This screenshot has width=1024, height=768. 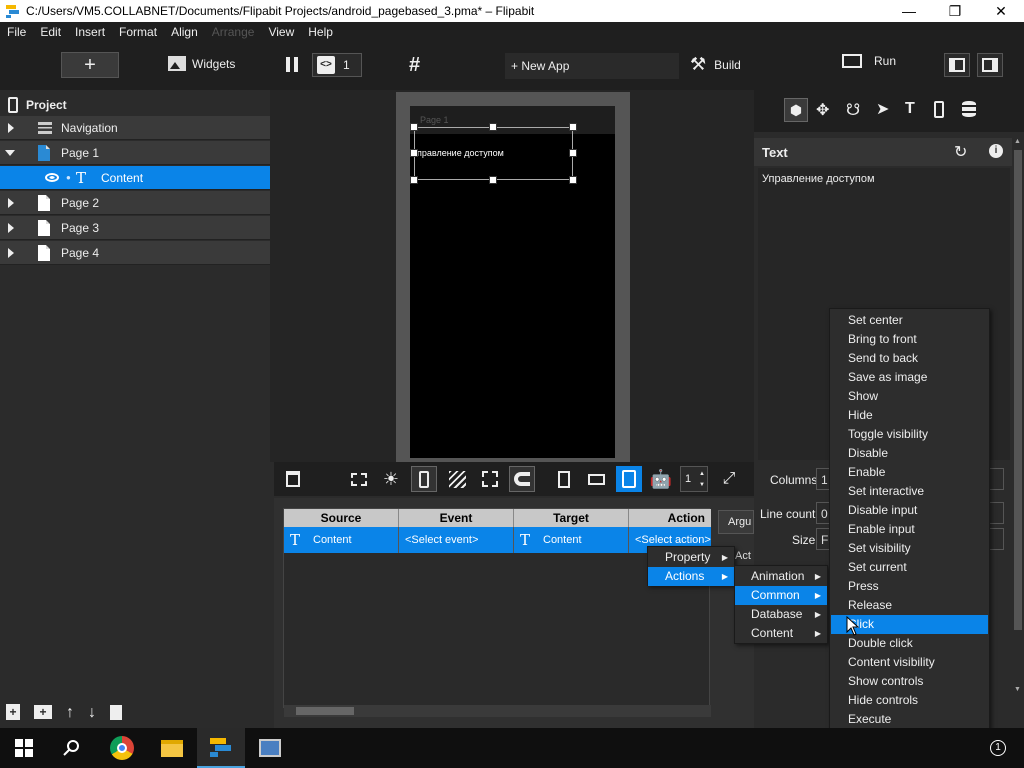 I want to click on menu-item-bring-to-front: Bring to front, so click(x=909, y=339).